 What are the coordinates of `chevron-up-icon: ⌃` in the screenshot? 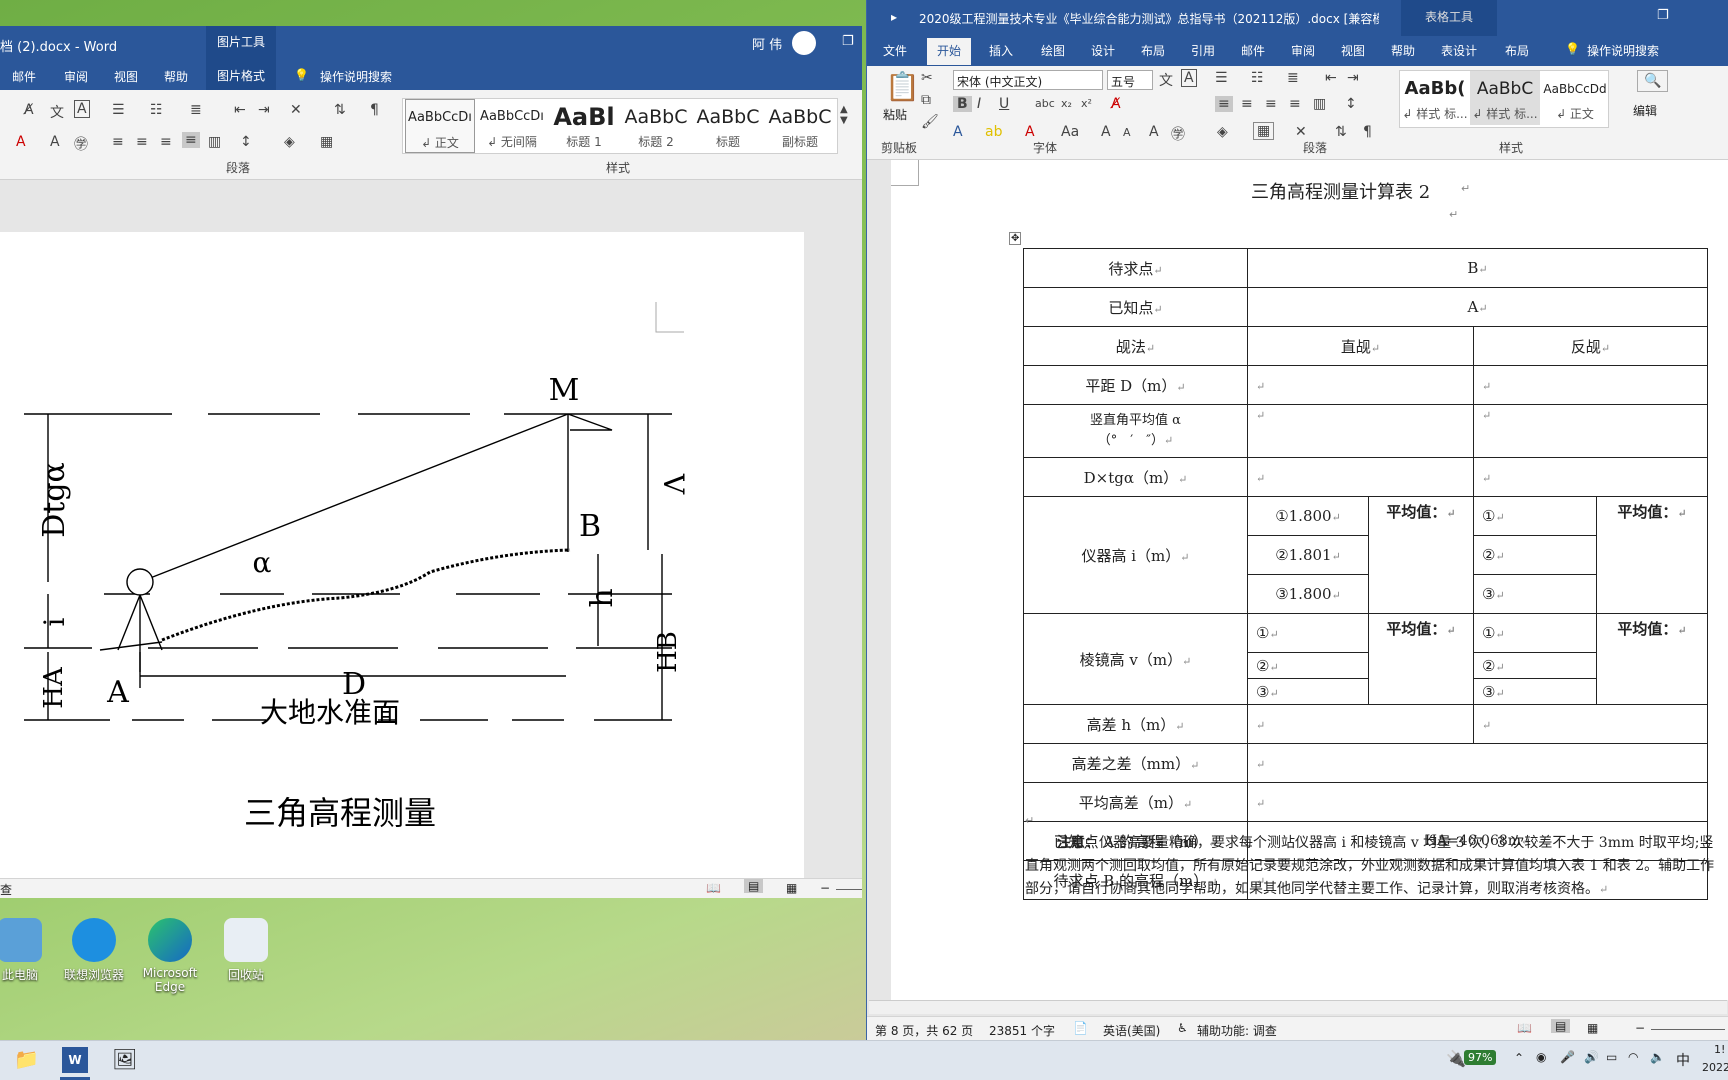 It's located at (1519, 1058).